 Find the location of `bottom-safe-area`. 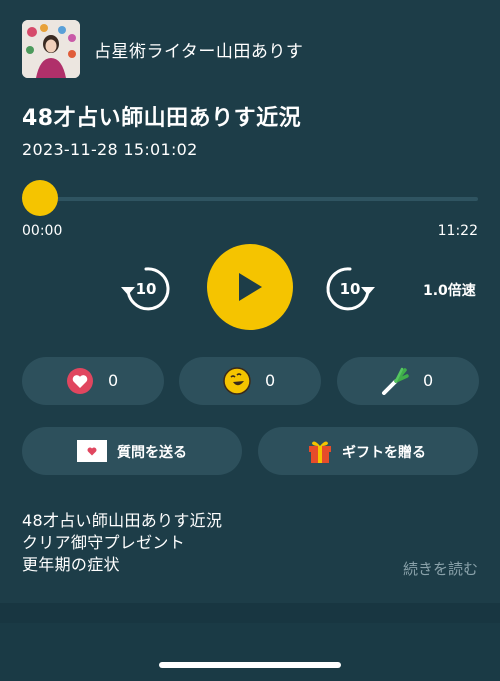

bottom-safe-area is located at coordinates (250, 652).